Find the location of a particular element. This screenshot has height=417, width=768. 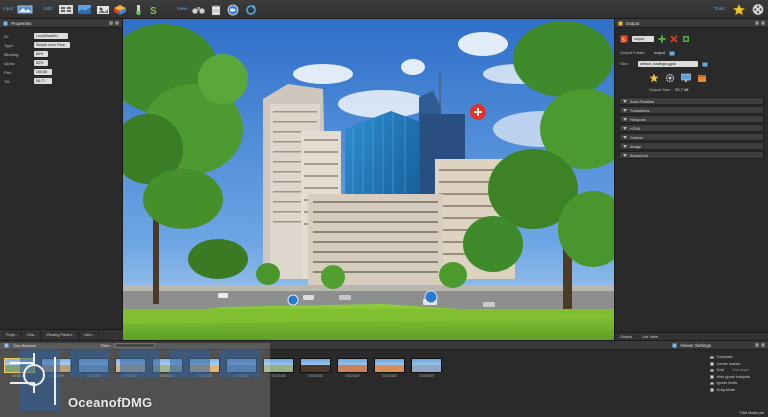

panorama-thumbnail: 00020486 is located at coordinates (315, 368).